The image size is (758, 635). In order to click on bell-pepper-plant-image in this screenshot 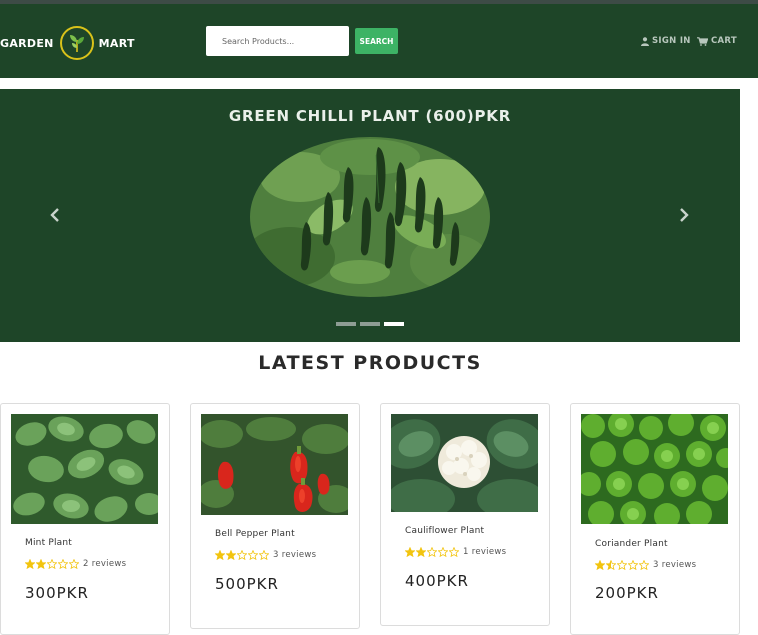, I will do `click(274, 464)`.